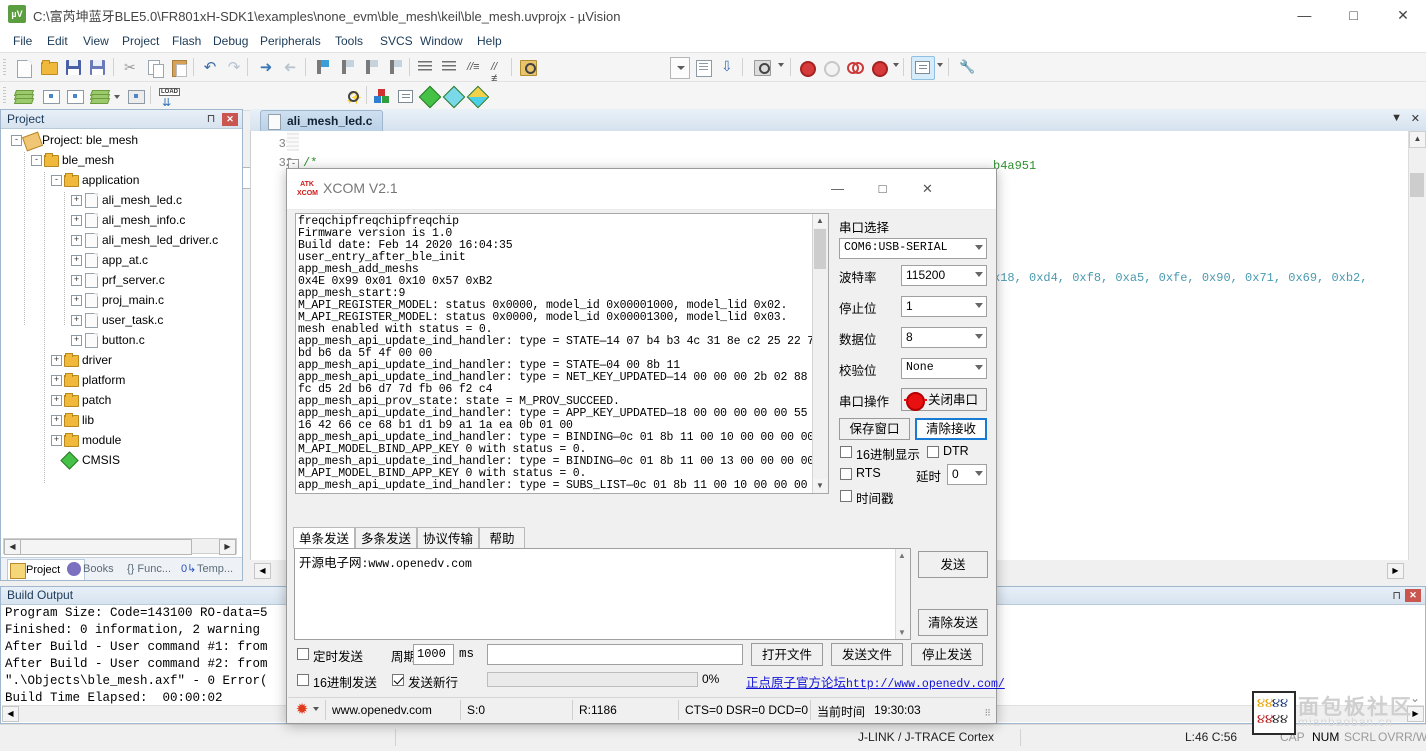 This screenshot has width=1426, height=751. What do you see at coordinates (933, 452) in the screenshot?
I see `dtr-checkbox` at bounding box center [933, 452].